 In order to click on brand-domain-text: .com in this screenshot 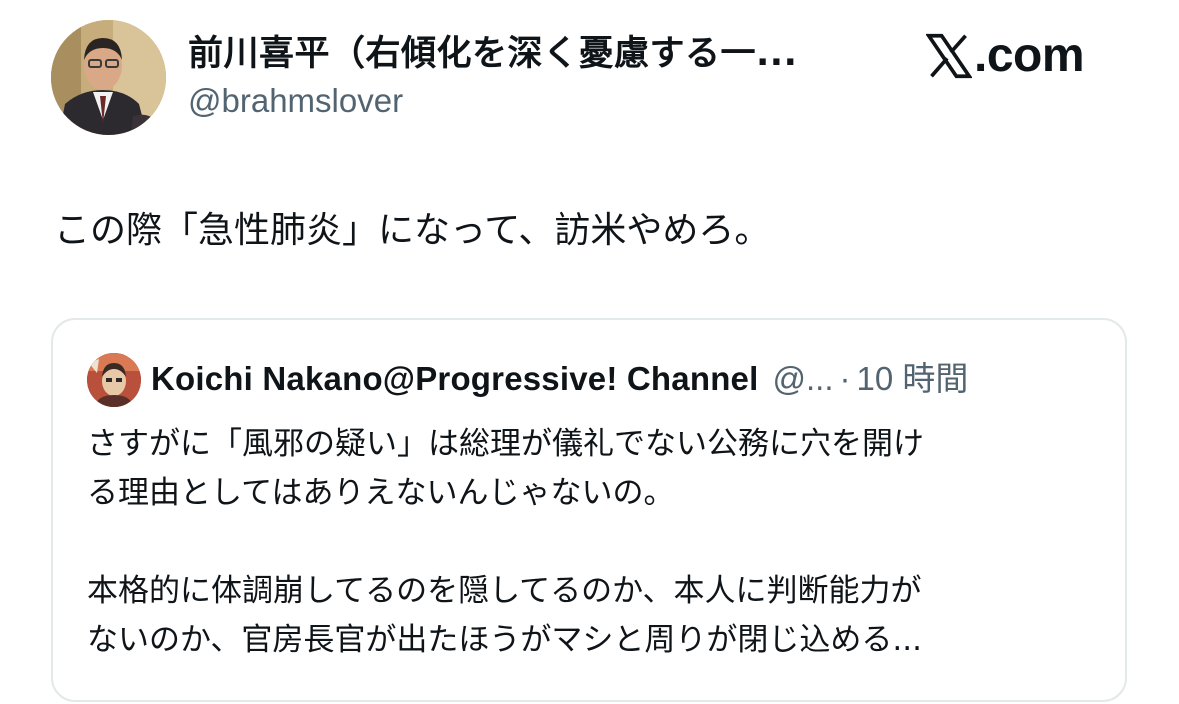, I will do `click(1029, 55)`.